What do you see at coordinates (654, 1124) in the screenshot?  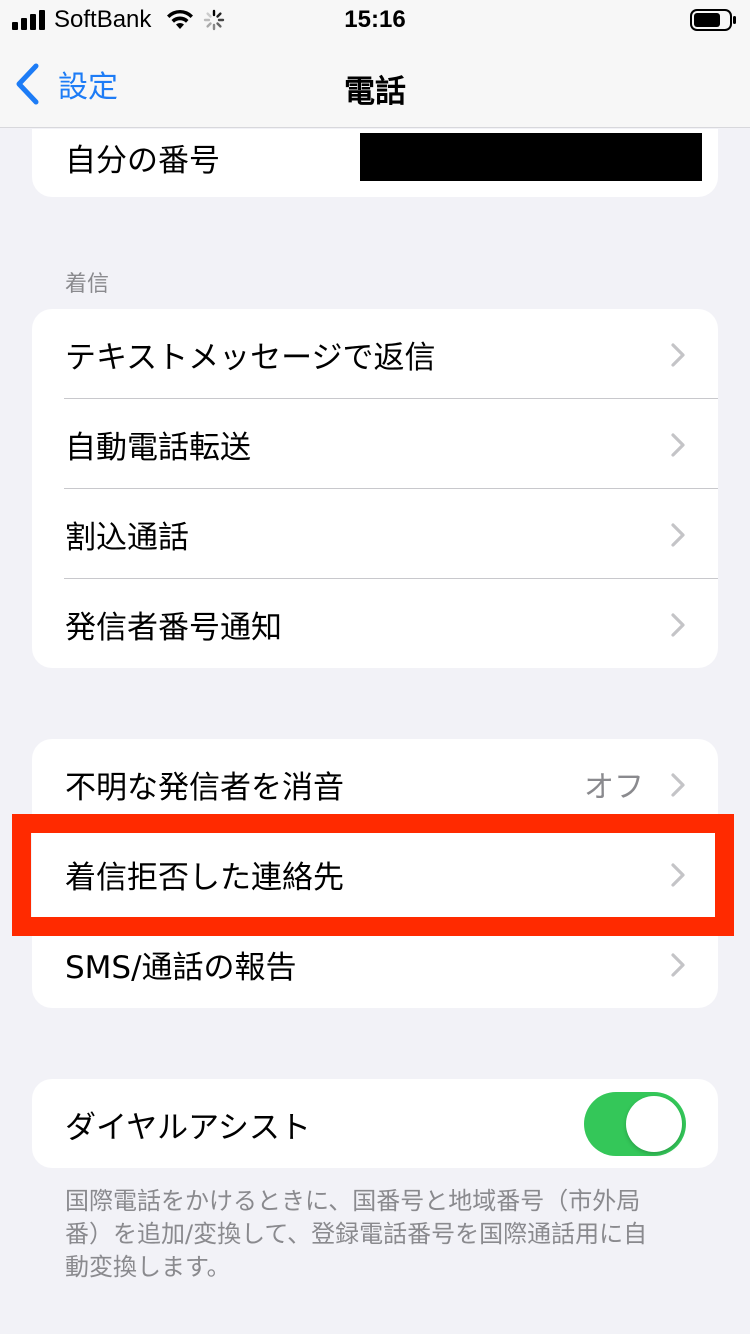 I see `toggle-knob` at bounding box center [654, 1124].